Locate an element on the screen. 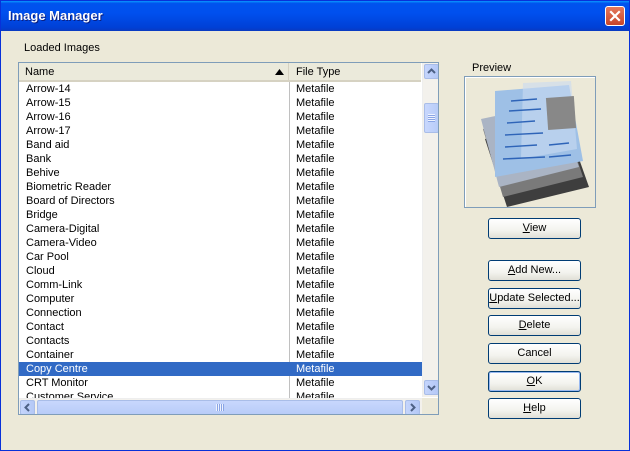 Image resolution: width=630 pixels, height=451 pixels. delete-button: Delete is located at coordinates (534, 325).